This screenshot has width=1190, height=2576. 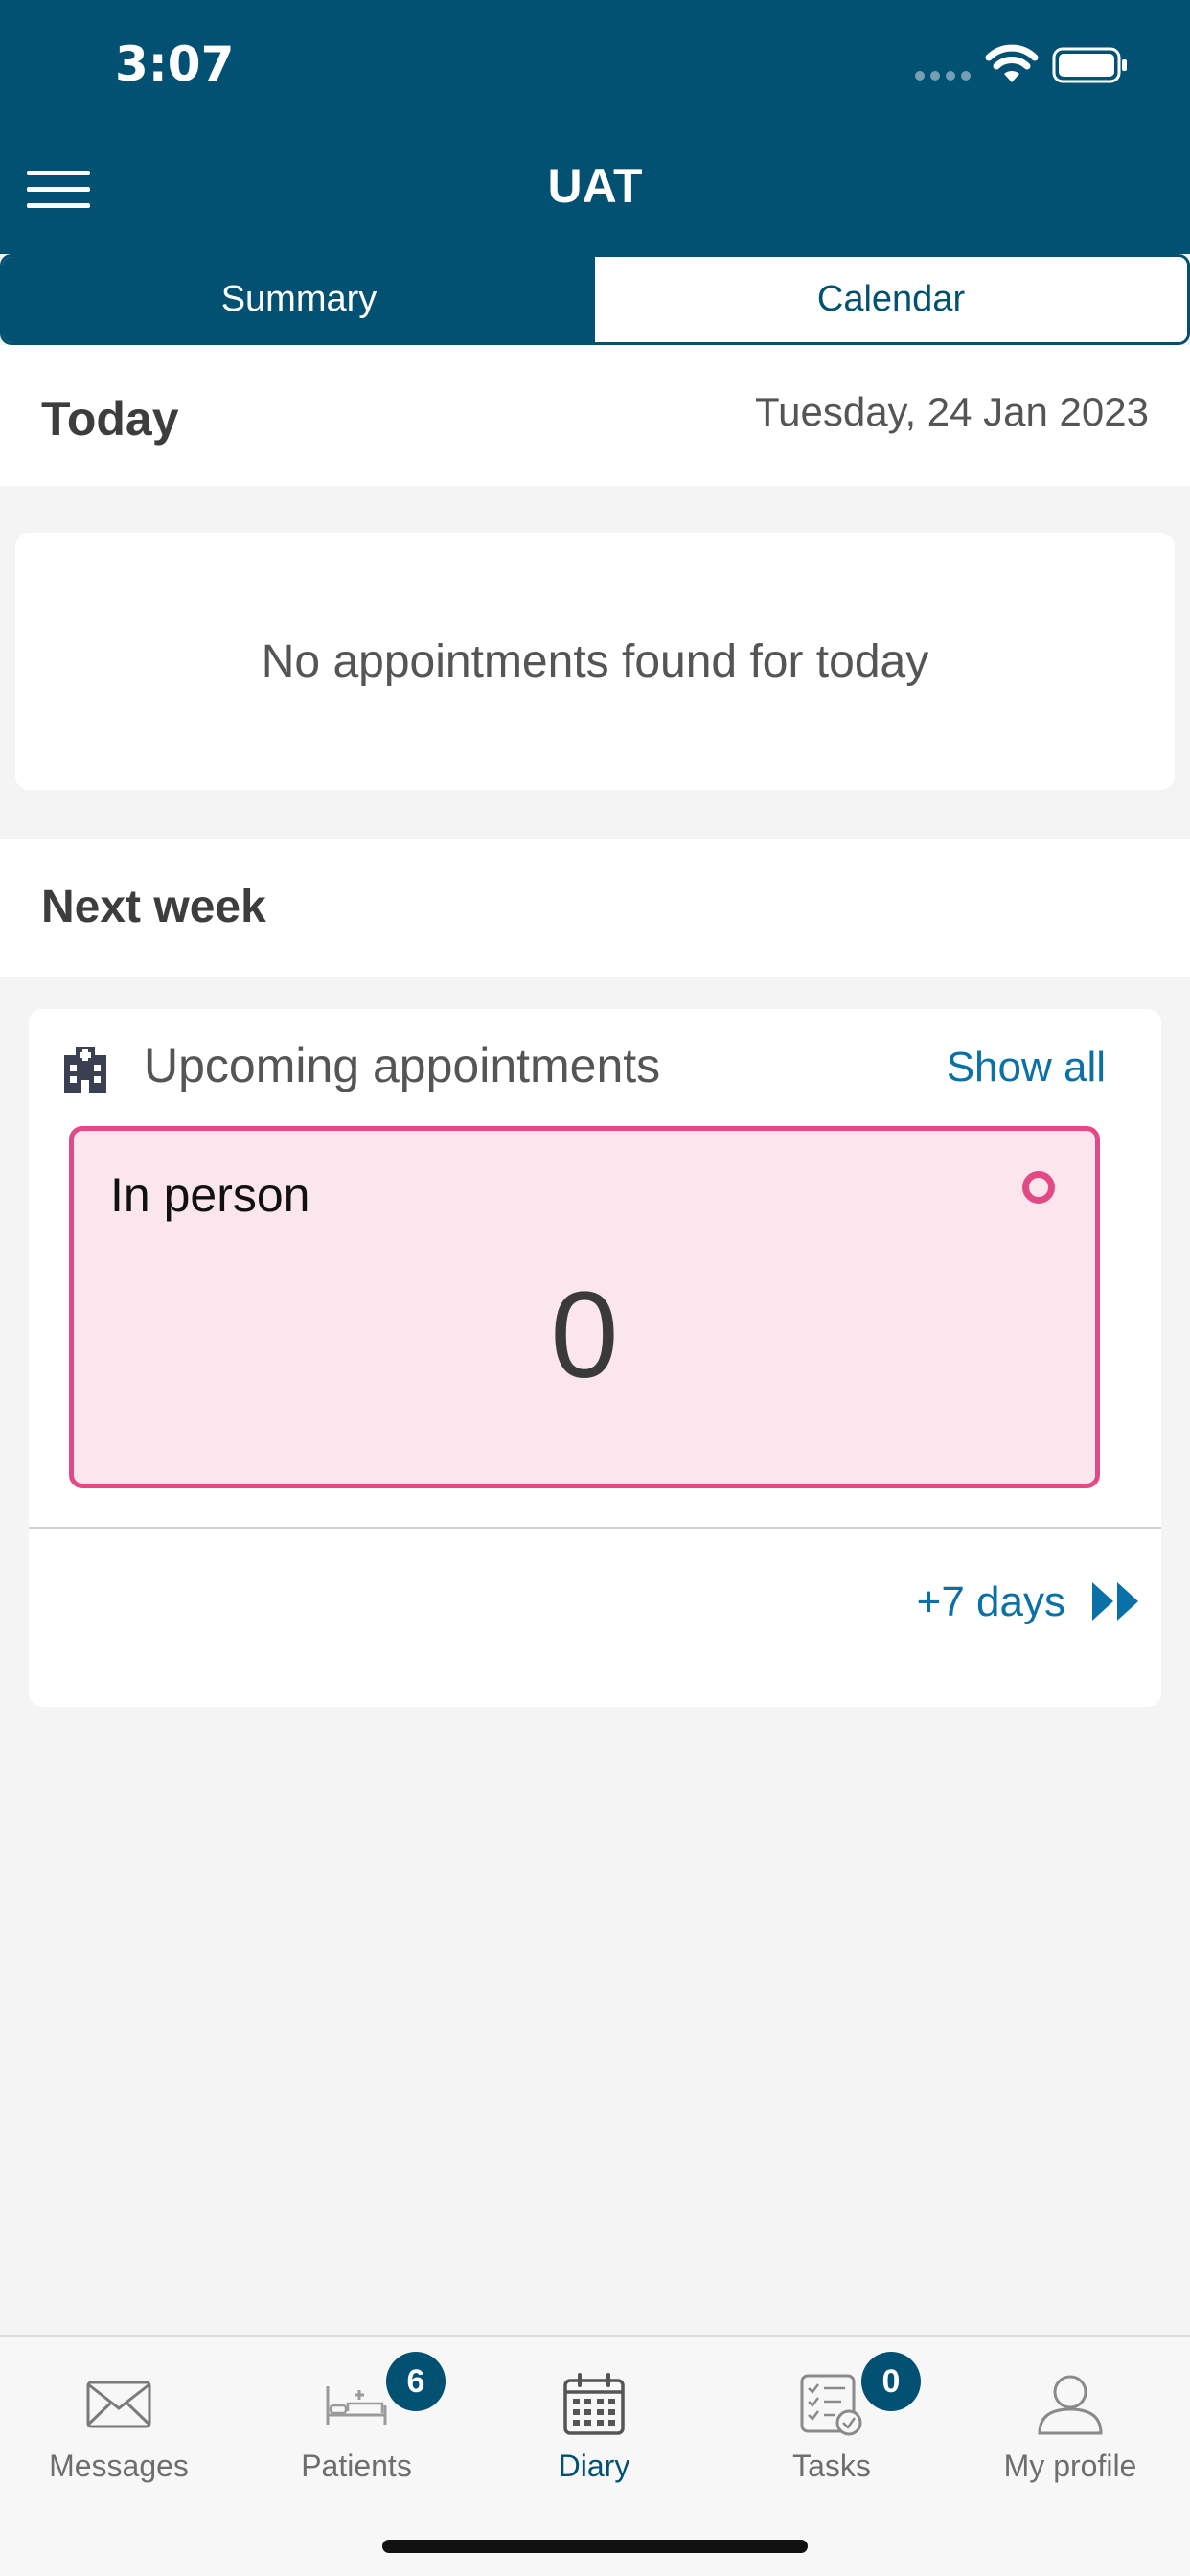 I want to click on hospital-bed-icon, so click(x=357, y=2405).